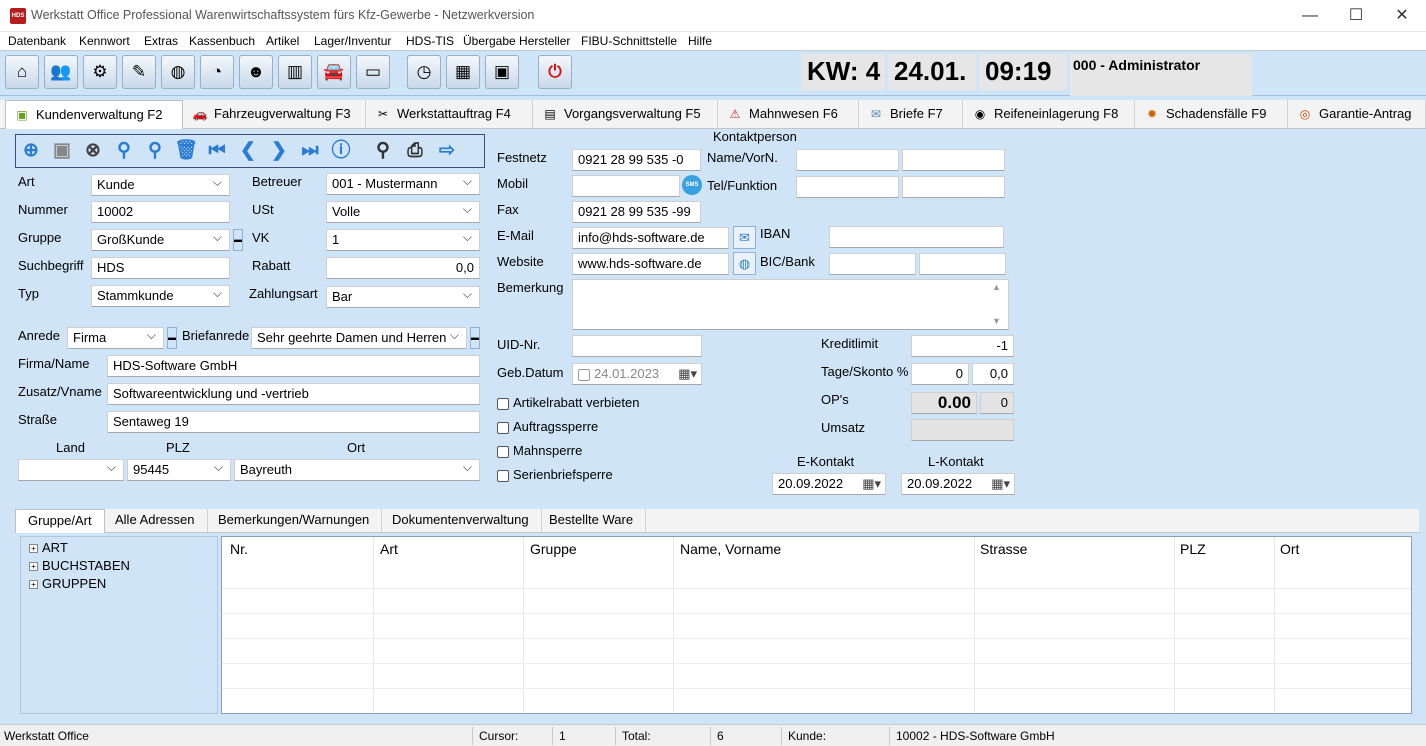 The image size is (1426, 746). What do you see at coordinates (592, 520) in the screenshot?
I see `tab-bestellte-ware: Bestellte Ware` at bounding box center [592, 520].